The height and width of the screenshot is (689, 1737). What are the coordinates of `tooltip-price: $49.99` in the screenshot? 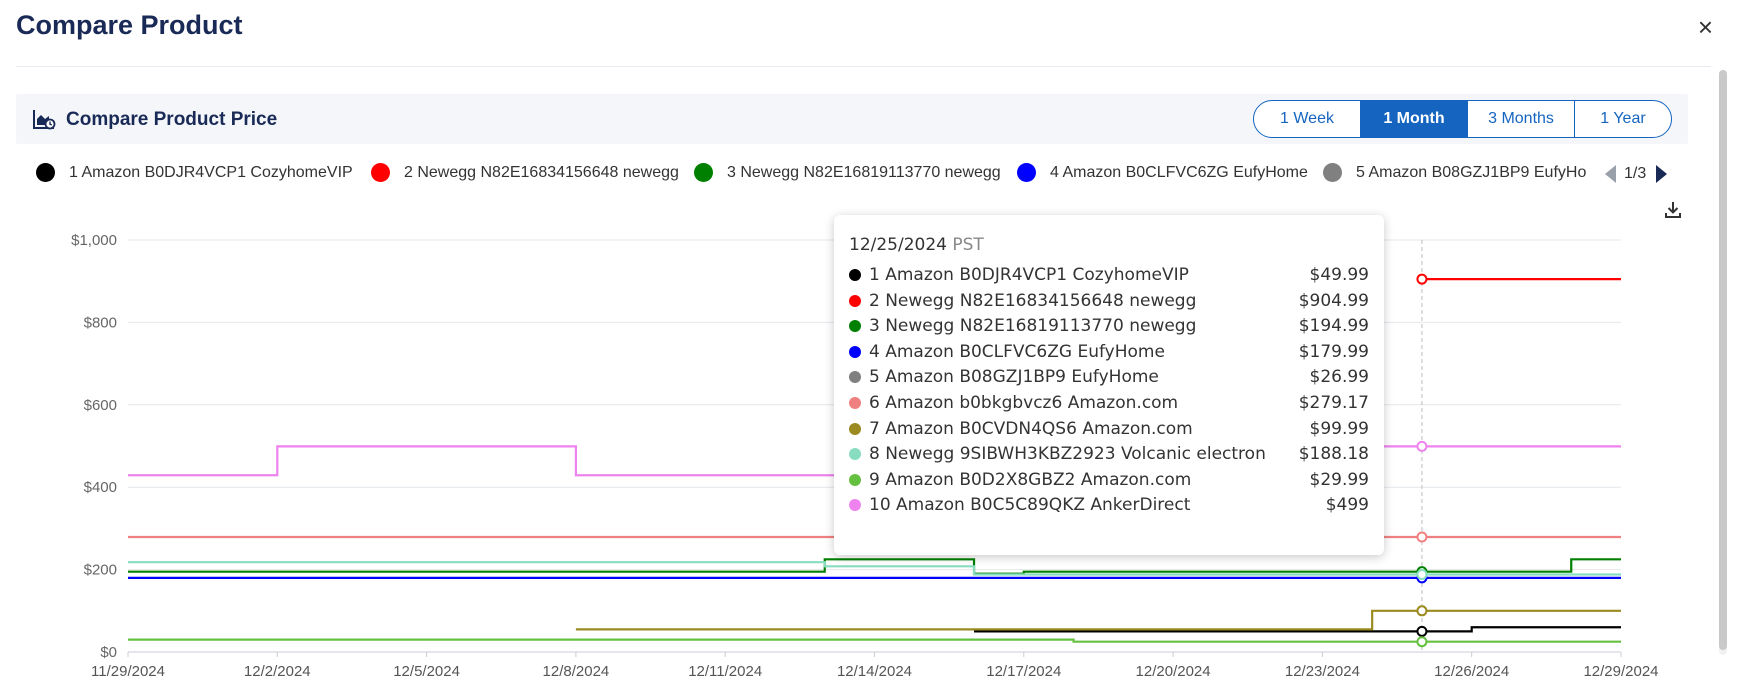 It's located at (1339, 275).